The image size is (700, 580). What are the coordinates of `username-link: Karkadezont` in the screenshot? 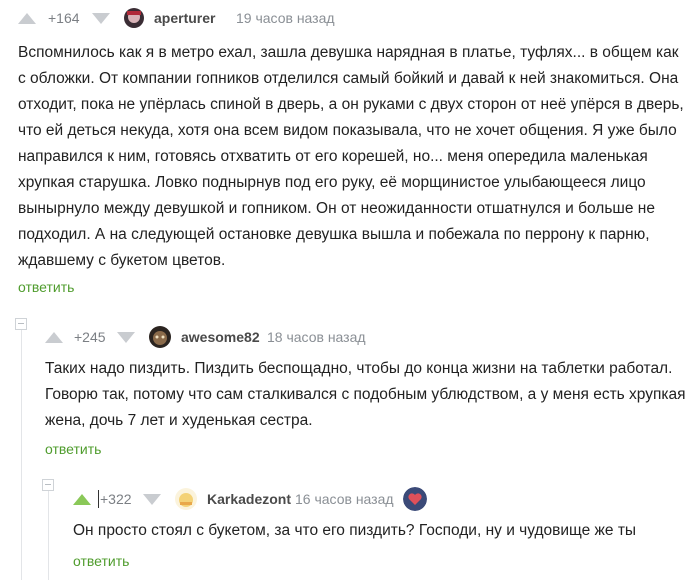 It's located at (249, 499).